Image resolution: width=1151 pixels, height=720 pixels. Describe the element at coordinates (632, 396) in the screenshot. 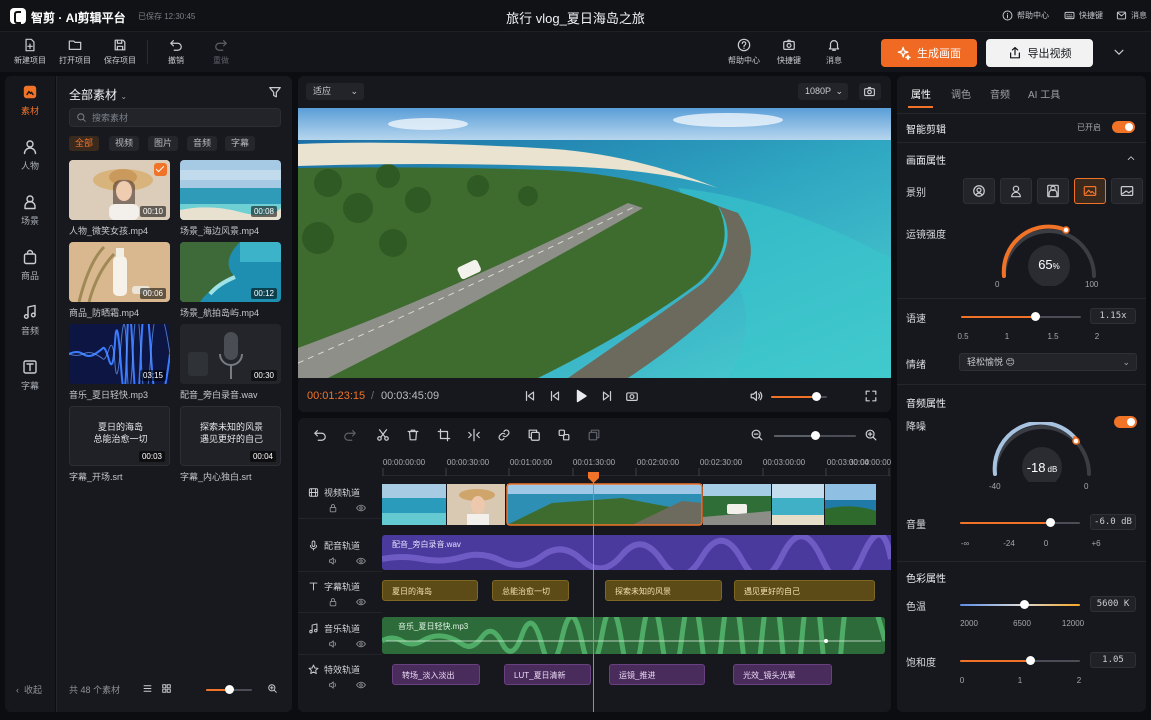

I see `capture-frame-icon` at that location.